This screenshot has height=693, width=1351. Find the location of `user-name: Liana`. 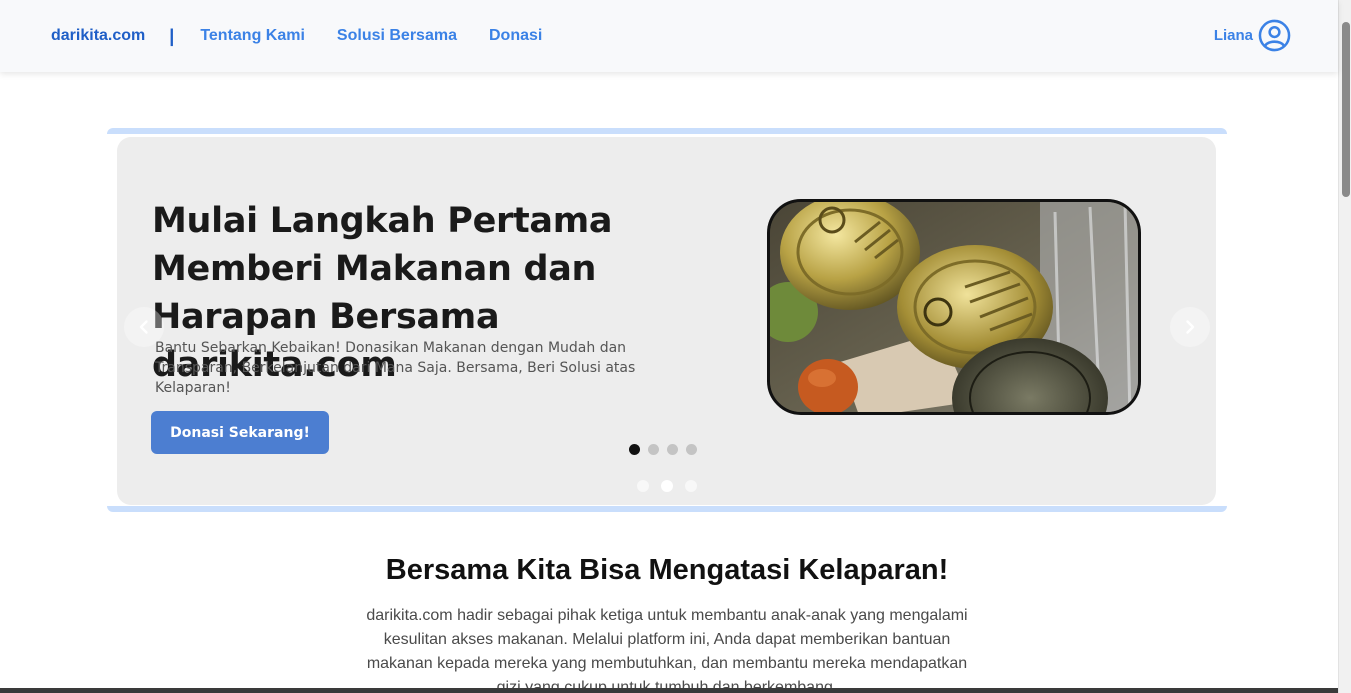

user-name: Liana is located at coordinates (1233, 35).